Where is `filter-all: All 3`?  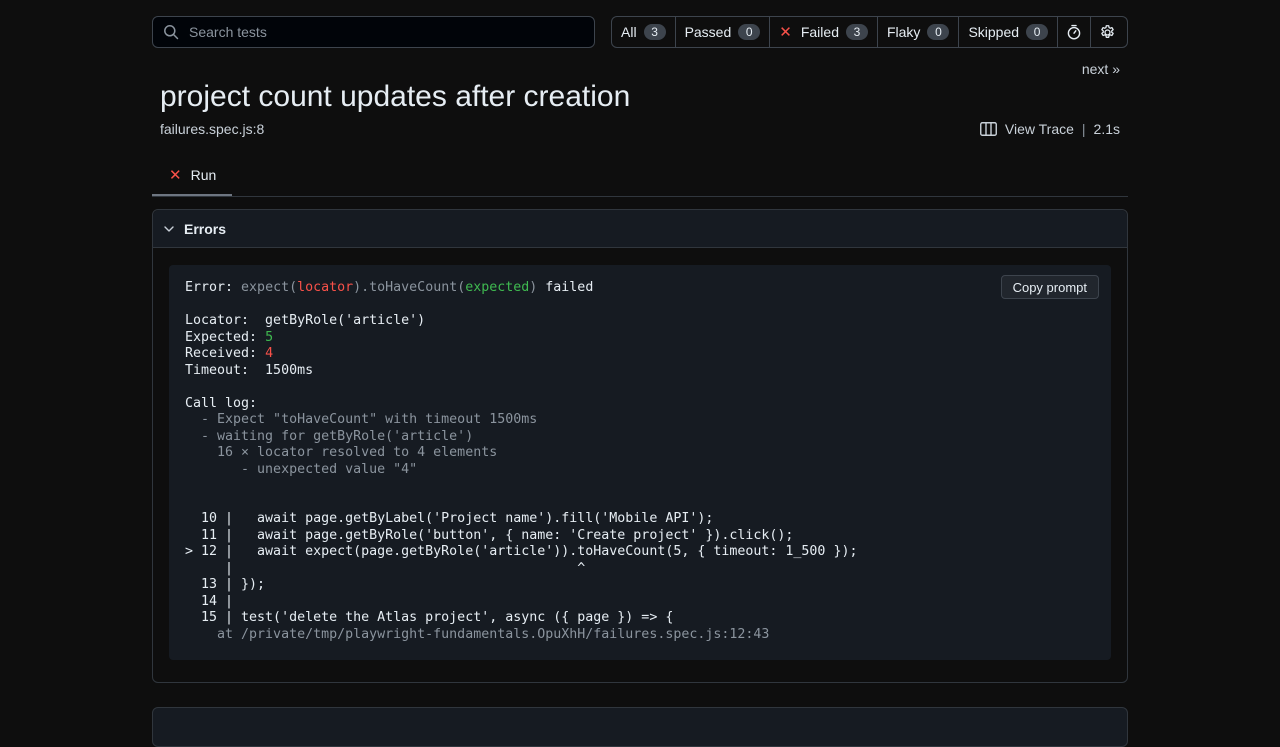 filter-all: All 3 is located at coordinates (644, 32).